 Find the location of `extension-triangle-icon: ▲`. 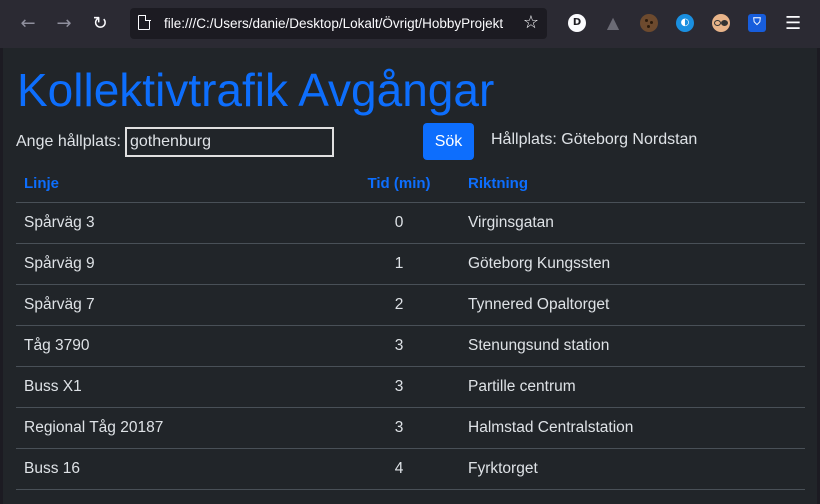

extension-triangle-icon: ▲ is located at coordinates (613, 23).